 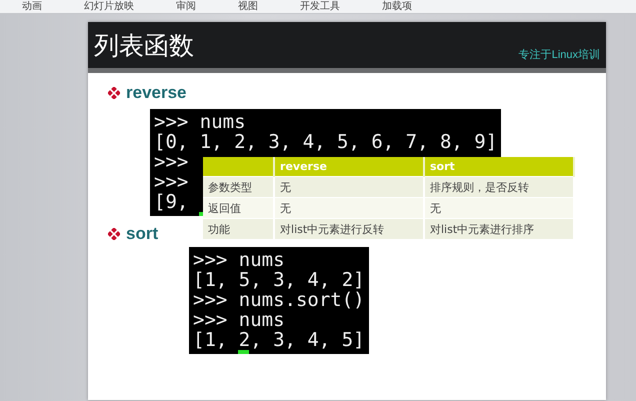 I want to click on table-cell: 返回值, so click(x=238, y=208).